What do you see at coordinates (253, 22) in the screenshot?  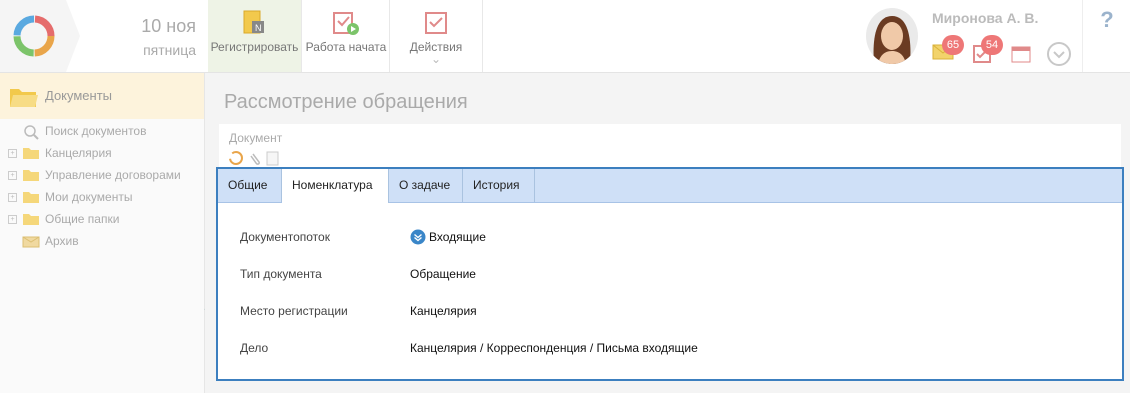 I see `register-document-icon: N` at bounding box center [253, 22].